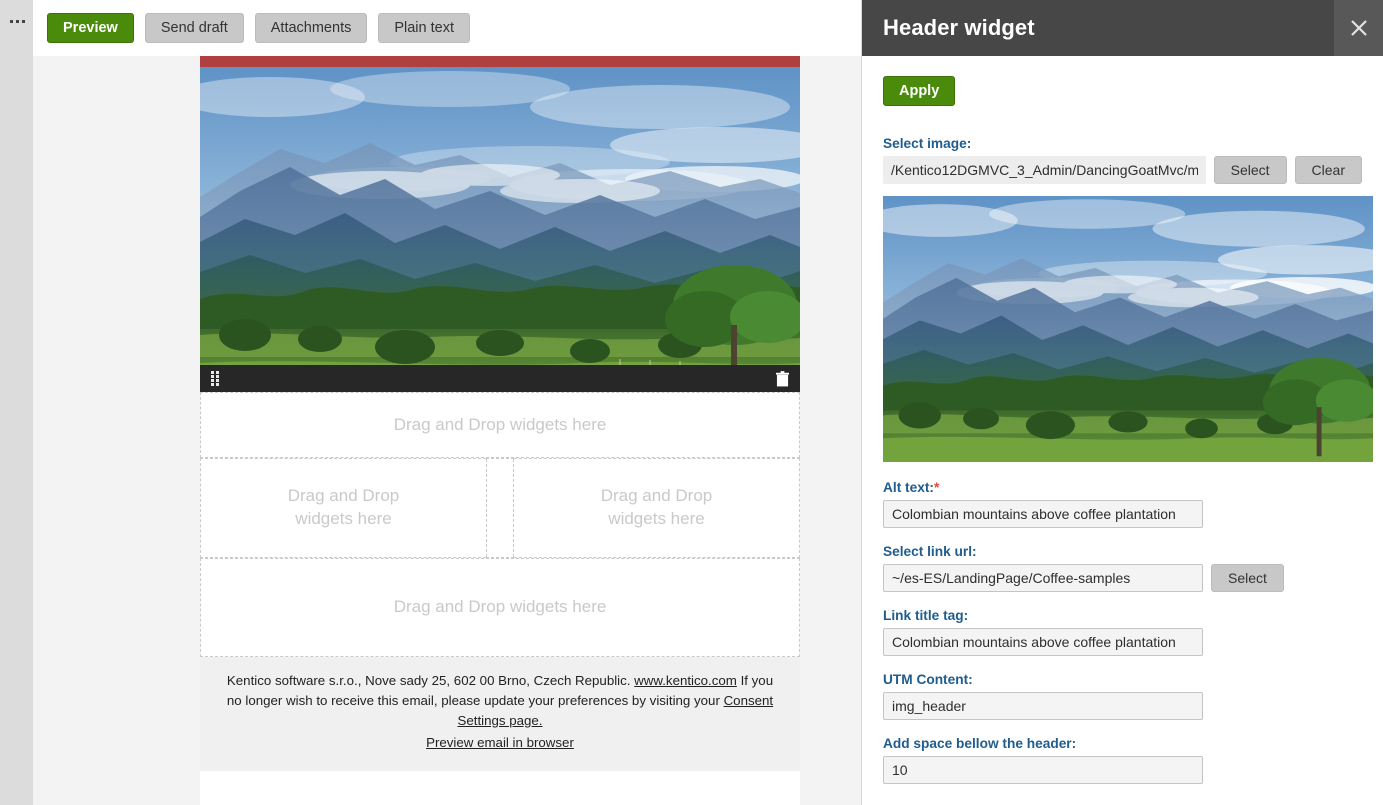 This screenshot has width=1383, height=805. I want to click on select-image-input, so click(1044, 170).